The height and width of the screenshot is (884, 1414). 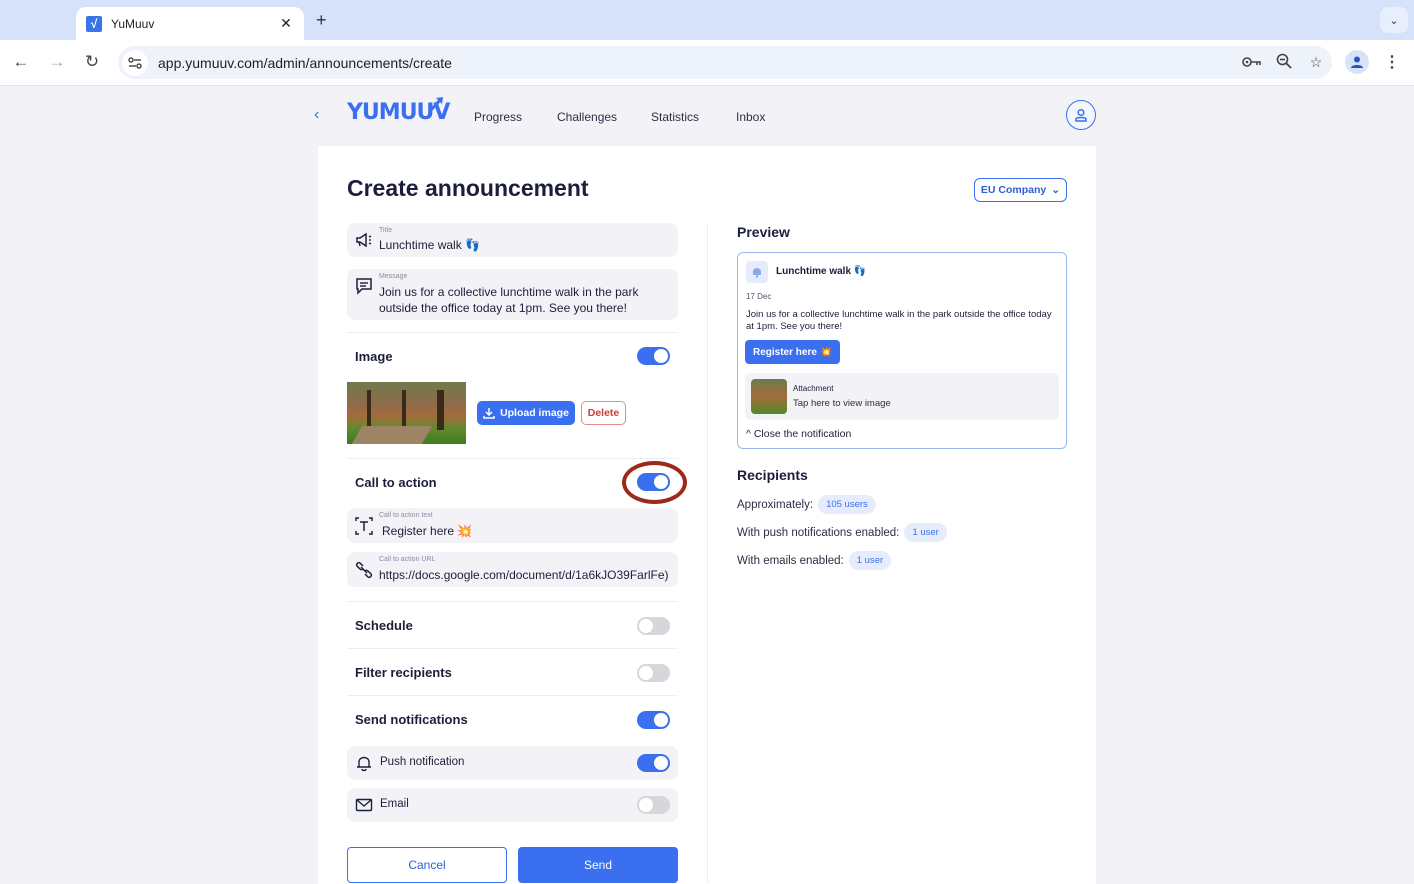 I want to click on nav-progress: Progress, so click(x=498, y=117).